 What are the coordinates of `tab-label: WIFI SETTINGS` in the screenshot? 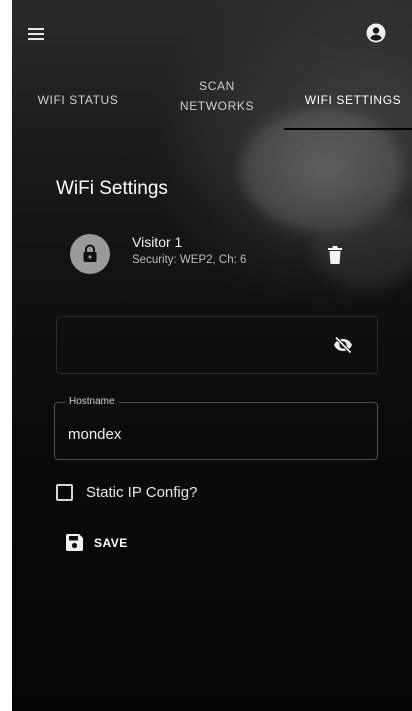 It's located at (353, 100).